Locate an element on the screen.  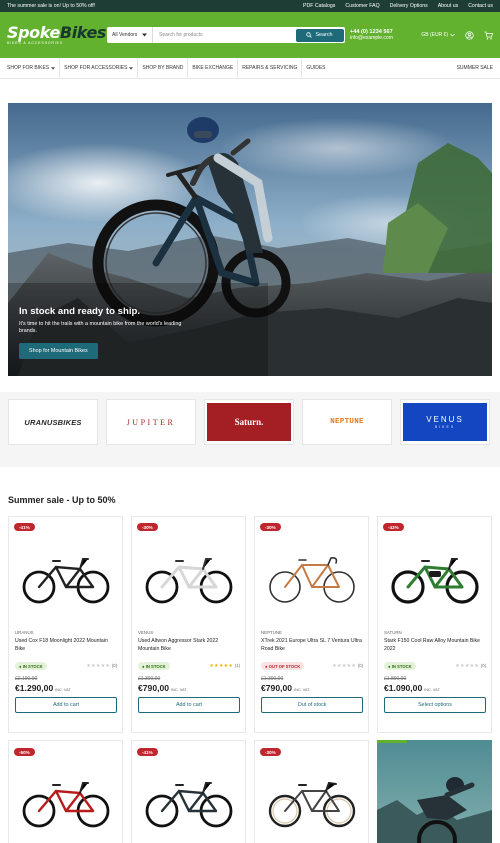
brand-logo-jupiter: JUPITER is located at coordinates (151, 422).